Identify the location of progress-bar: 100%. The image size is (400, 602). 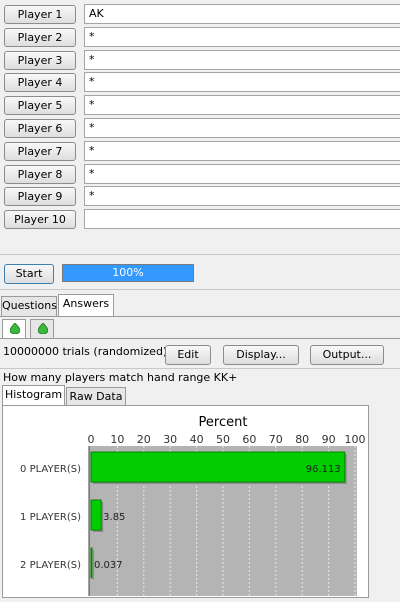
(128, 273).